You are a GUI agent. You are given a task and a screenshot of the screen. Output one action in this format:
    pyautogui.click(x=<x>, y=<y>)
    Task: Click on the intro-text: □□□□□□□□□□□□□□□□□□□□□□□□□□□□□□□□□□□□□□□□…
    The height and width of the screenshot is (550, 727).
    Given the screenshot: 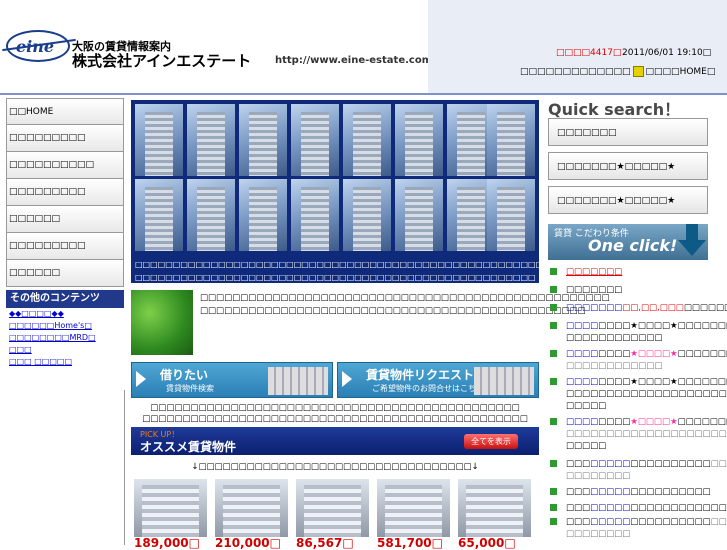 What is the action you would take?
    pyautogui.click(x=405, y=304)
    